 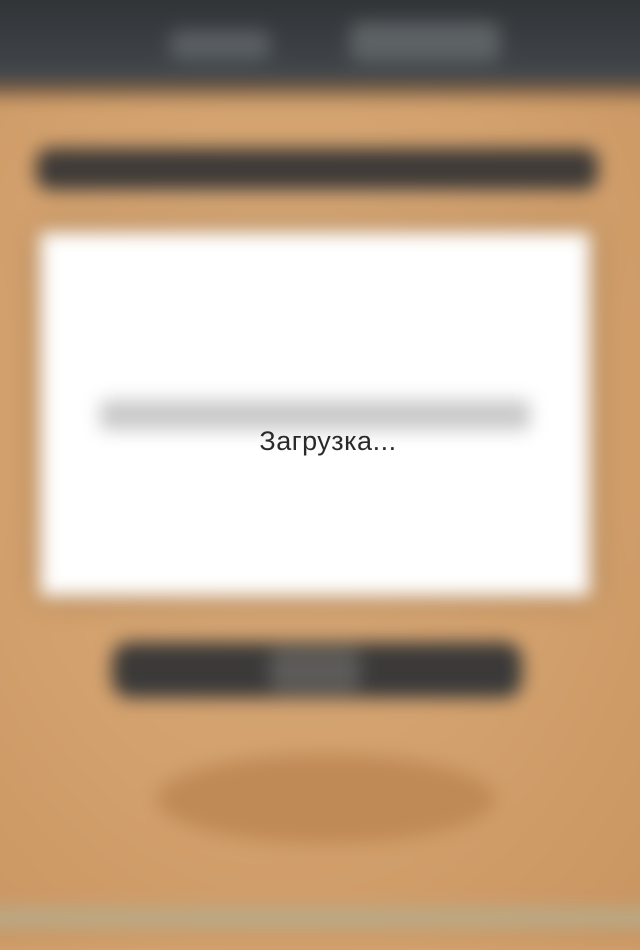 I want to click on top-navigation-bar, so click(x=320, y=44).